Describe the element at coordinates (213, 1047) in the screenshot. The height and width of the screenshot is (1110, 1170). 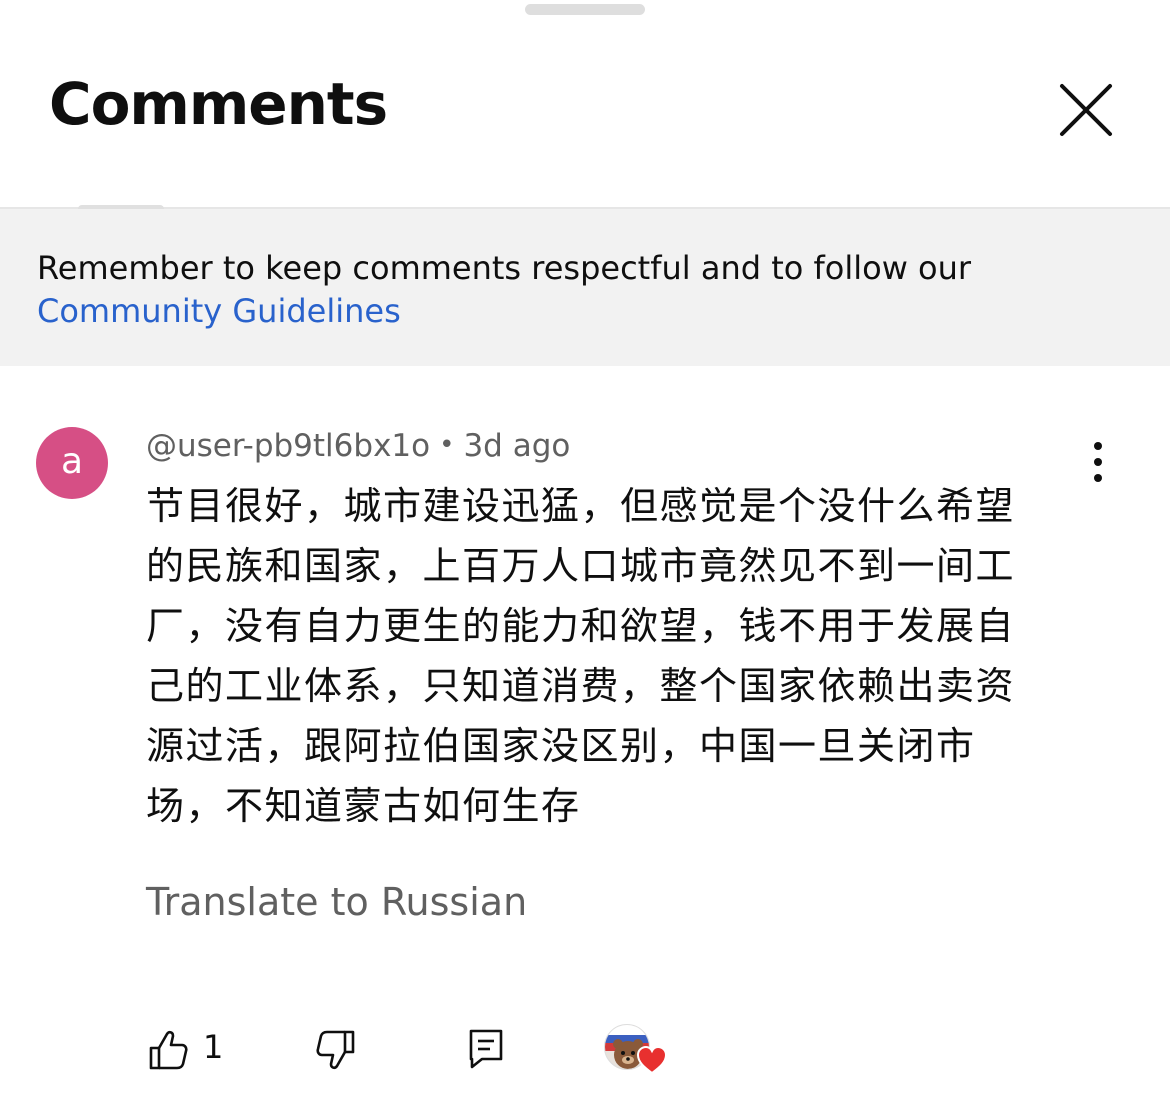
I see `like-count: 1` at that location.